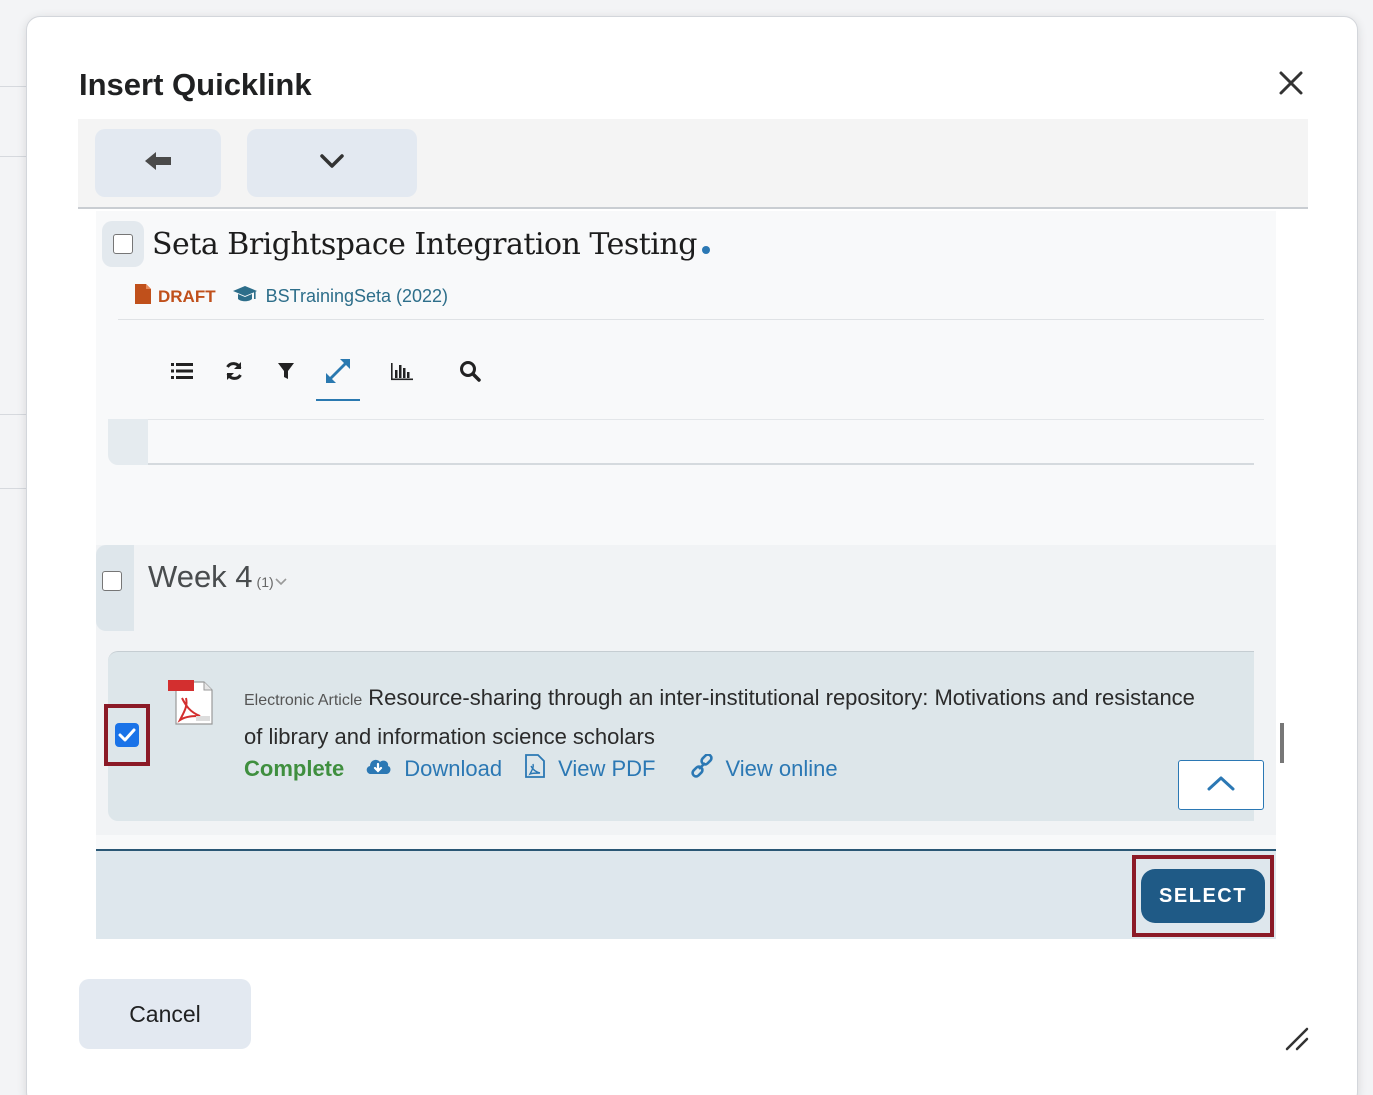  Describe the element at coordinates (1291, 83) in the screenshot. I see `close-icon` at that location.